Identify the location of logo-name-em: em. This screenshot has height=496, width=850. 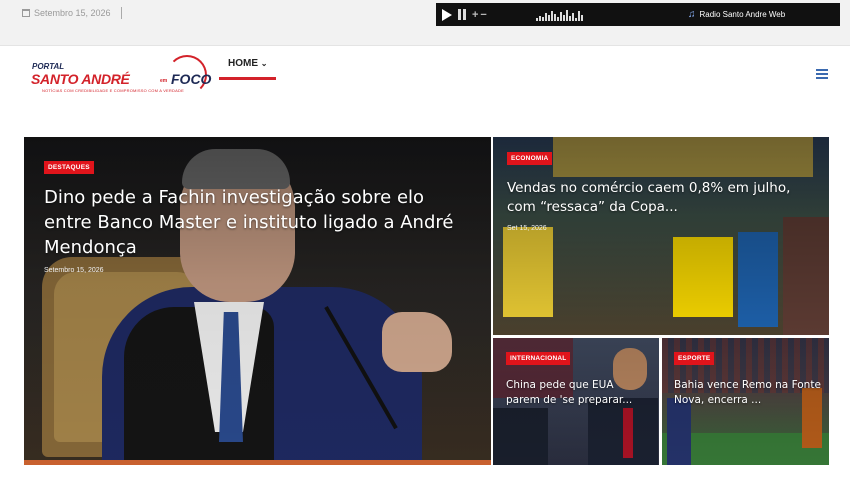
(164, 81).